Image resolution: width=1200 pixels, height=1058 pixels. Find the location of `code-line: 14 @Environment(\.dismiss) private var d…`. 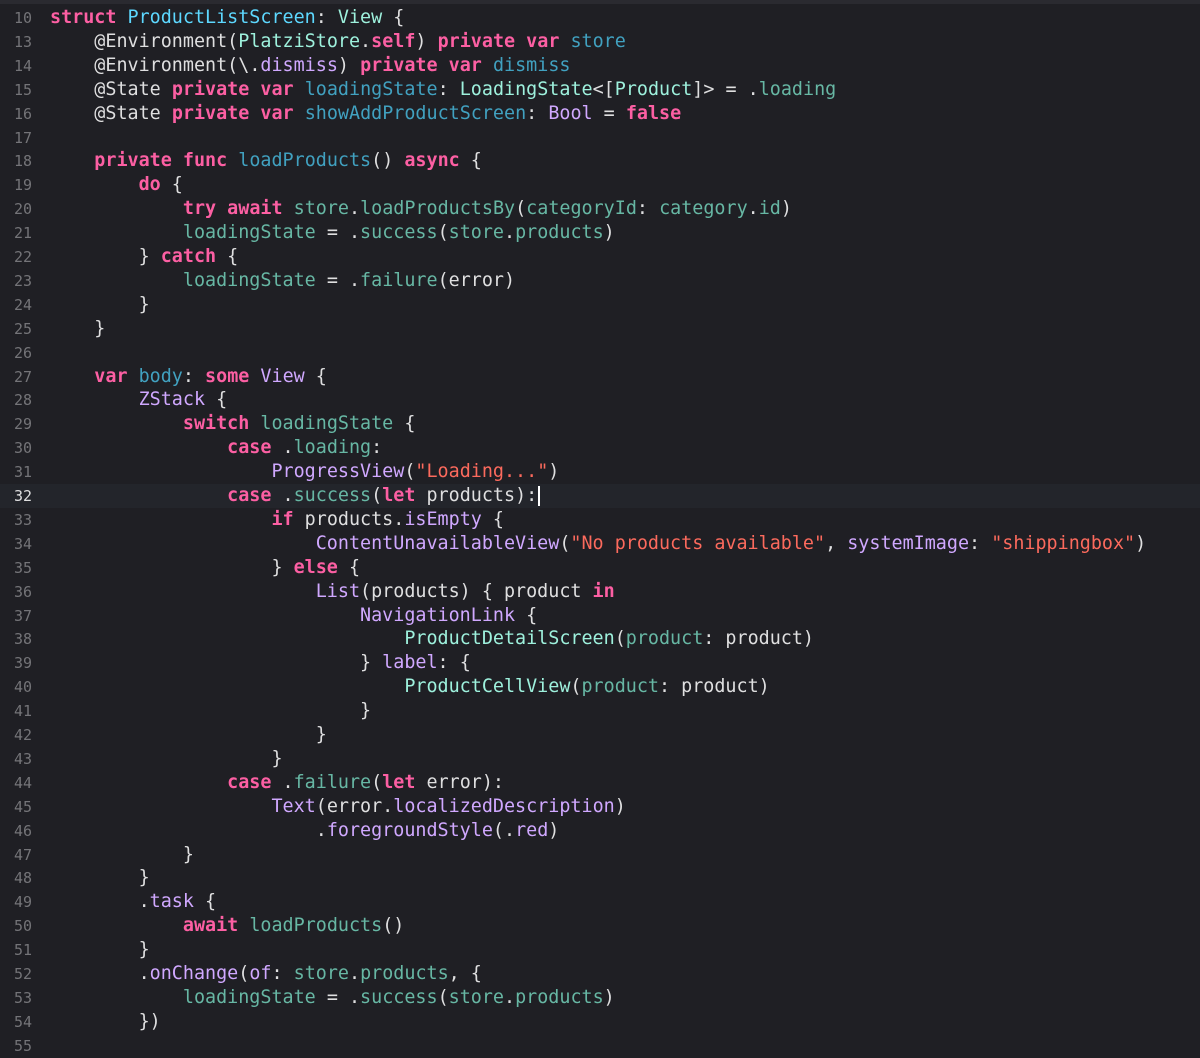

code-line: 14 @Environment(\.dismiss) private var d… is located at coordinates (600, 66).